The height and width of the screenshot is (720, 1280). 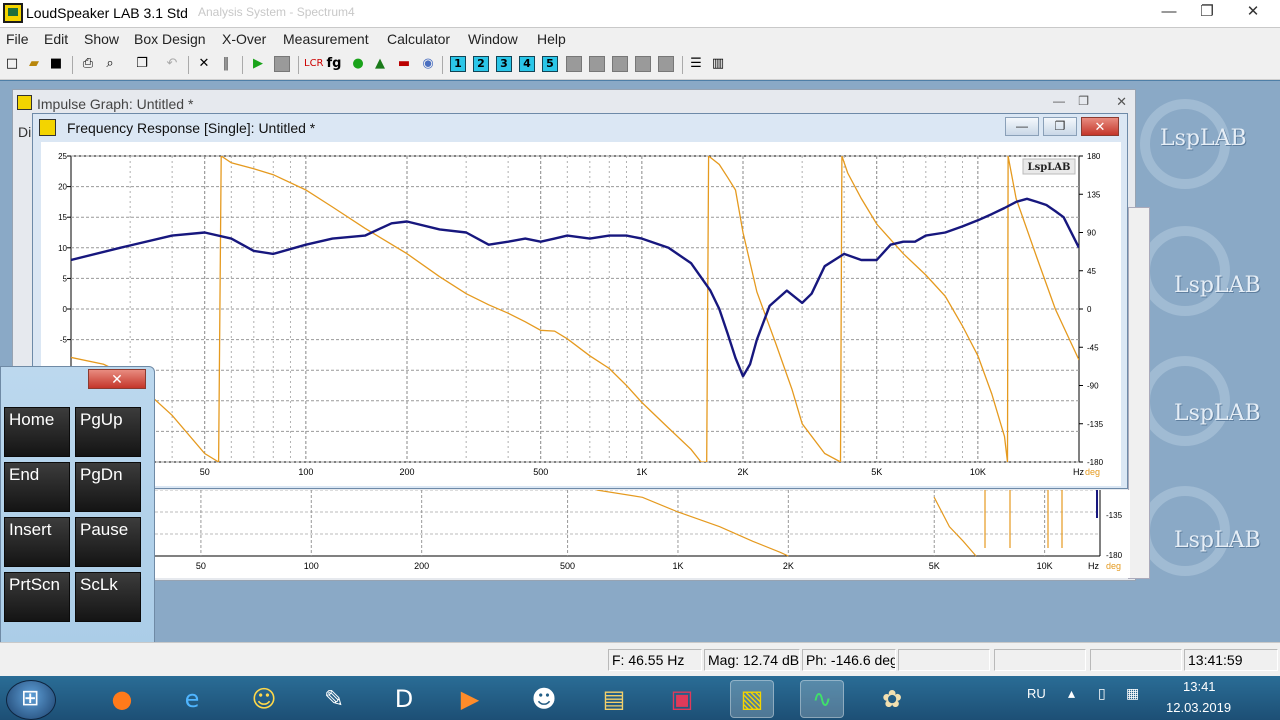 What do you see at coordinates (62, 248) in the screenshot?
I see `y-left-tick-label: 10` at bounding box center [62, 248].